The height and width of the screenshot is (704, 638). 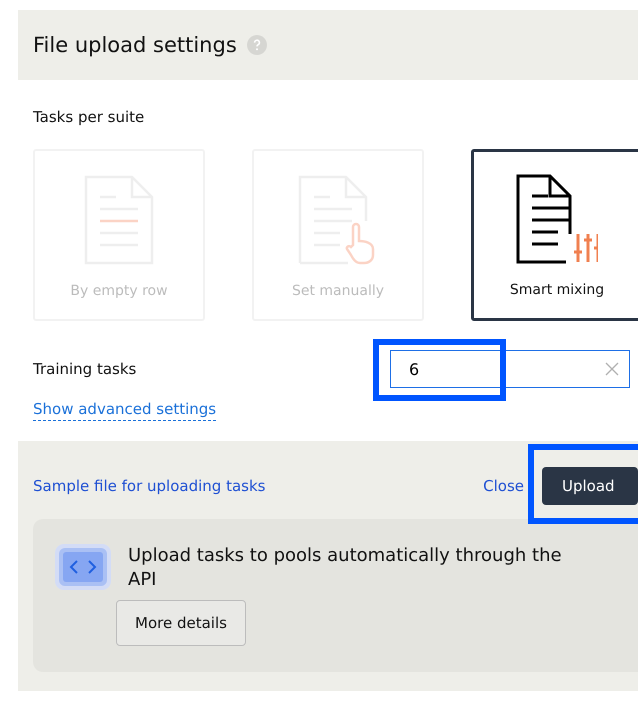 I want to click on clear-icon, so click(x=612, y=369).